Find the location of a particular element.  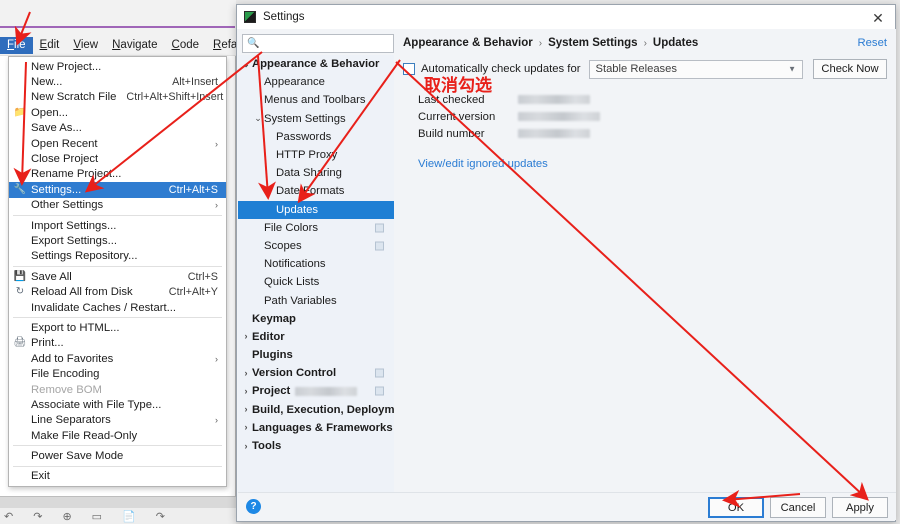

undo-icon: ↶ is located at coordinates (8, 516).